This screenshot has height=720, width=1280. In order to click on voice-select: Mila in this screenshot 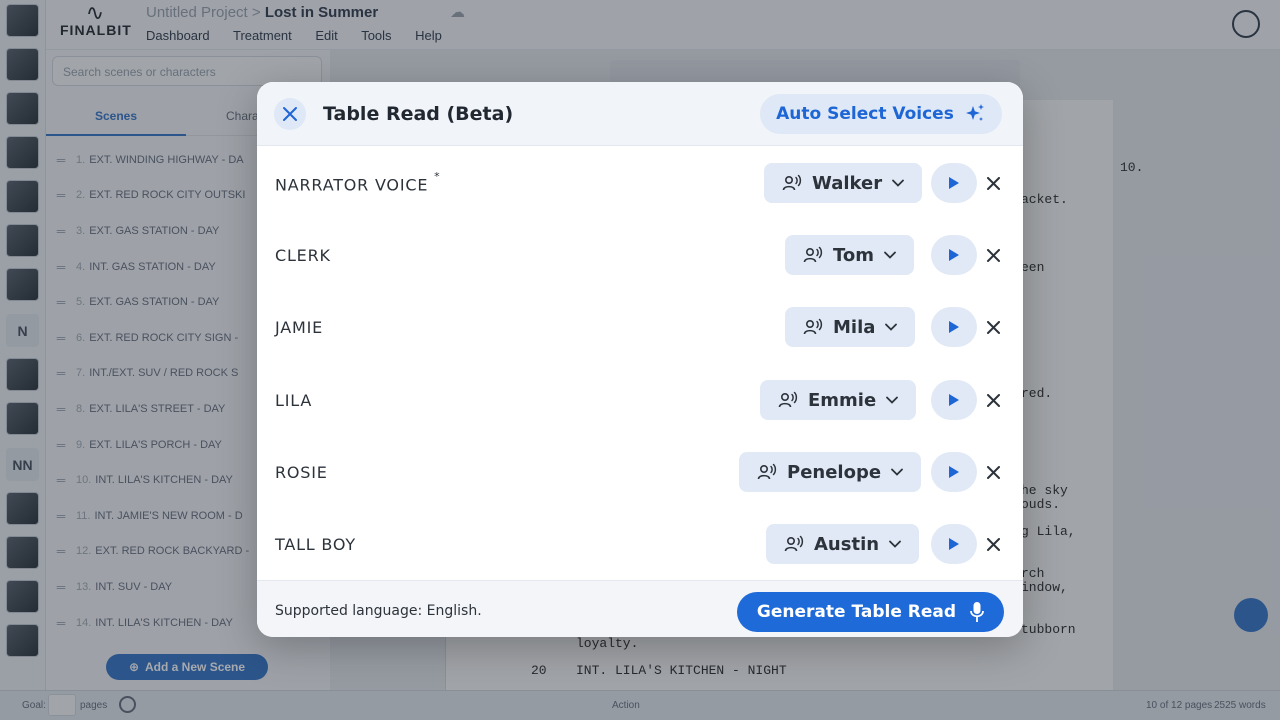, I will do `click(850, 327)`.